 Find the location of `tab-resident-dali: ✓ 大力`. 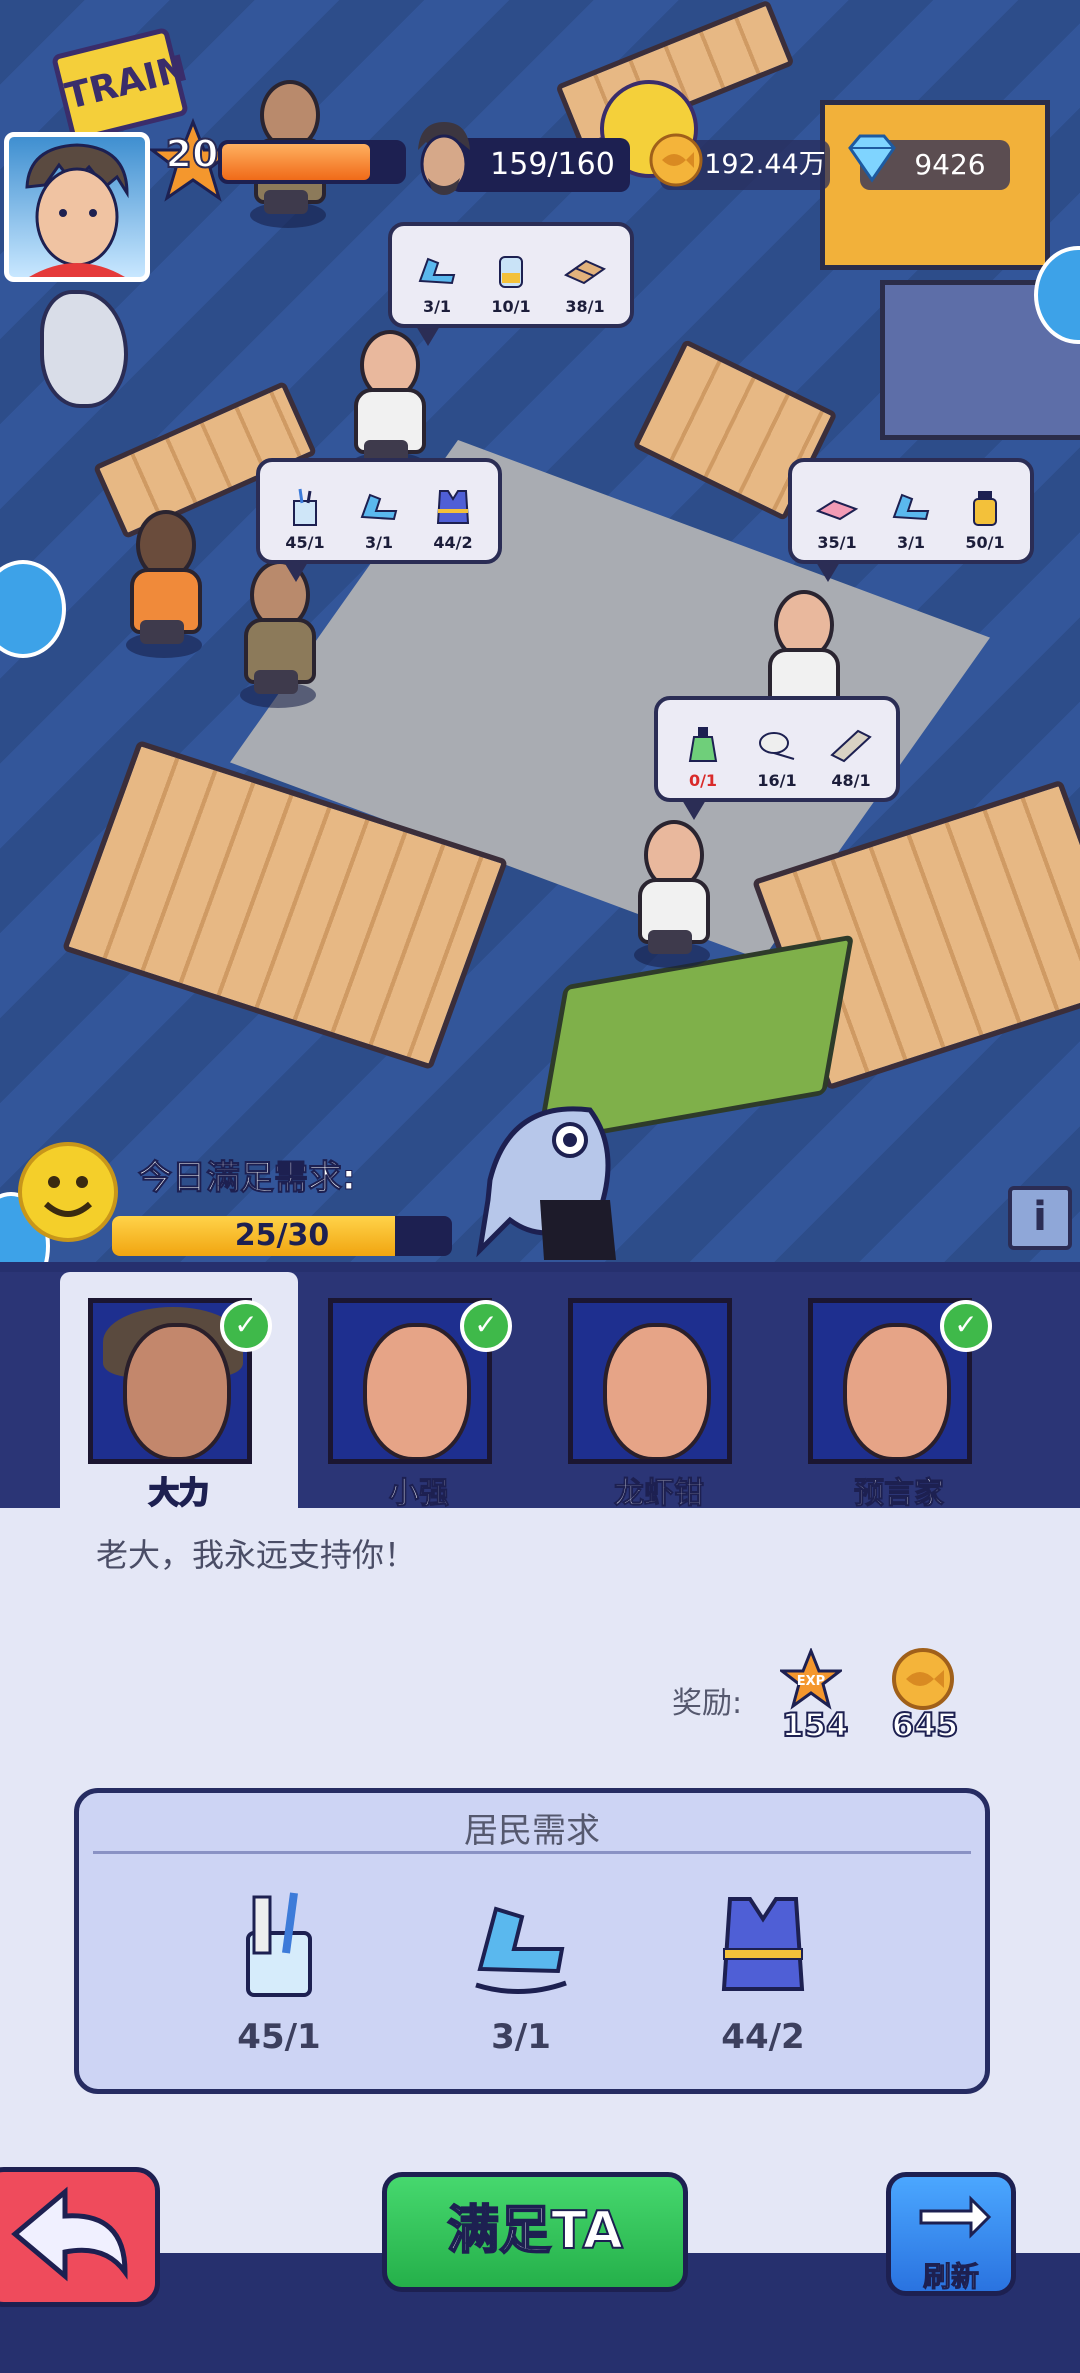

tab-resident-dali: ✓ 大力 is located at coordinates (179, 1392).